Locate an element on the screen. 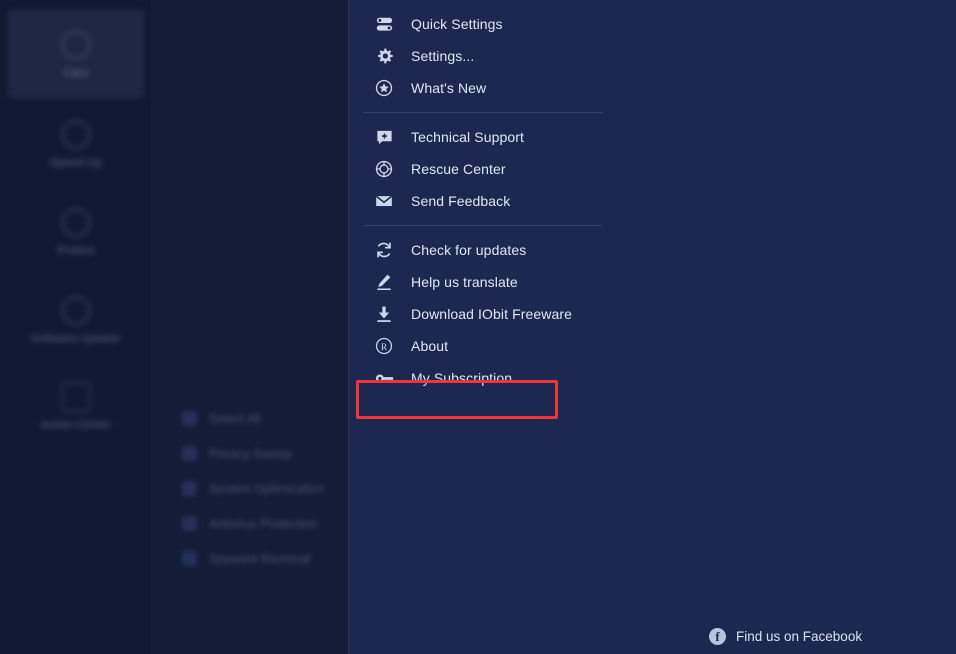 Image resolution: width=956 pixels, height=654 pixels. sidebar-item-label: Software Updater is located at coordinates (76, 338).